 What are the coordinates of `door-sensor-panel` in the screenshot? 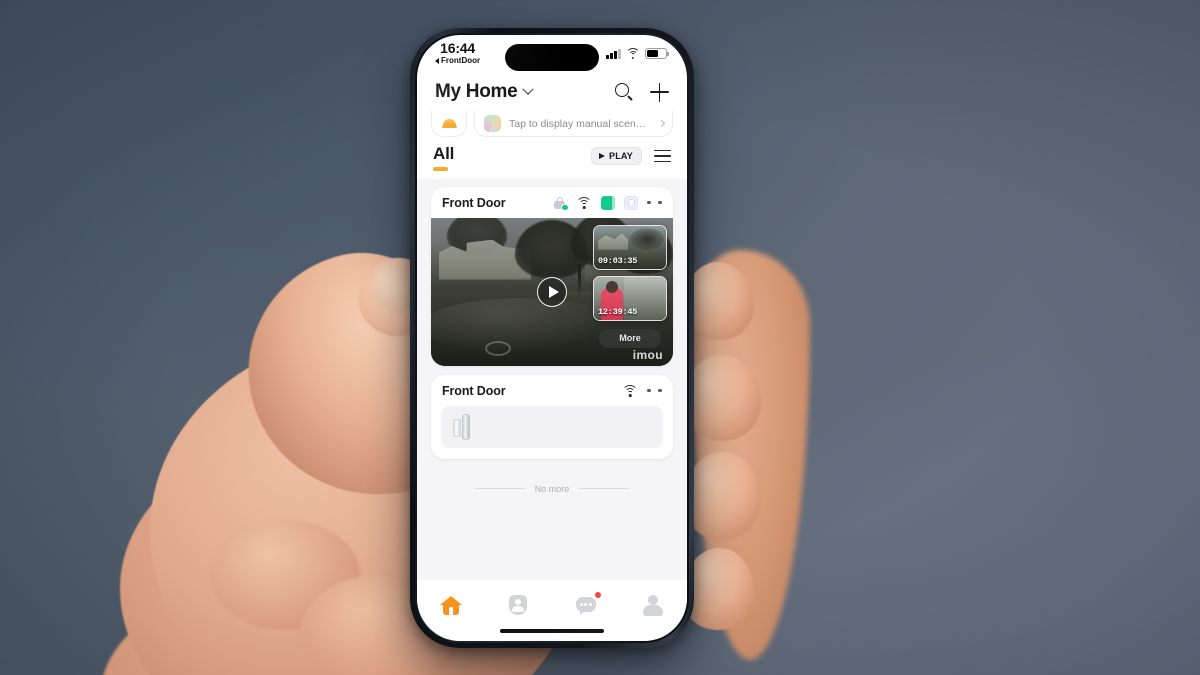 It's located at (552, 426).